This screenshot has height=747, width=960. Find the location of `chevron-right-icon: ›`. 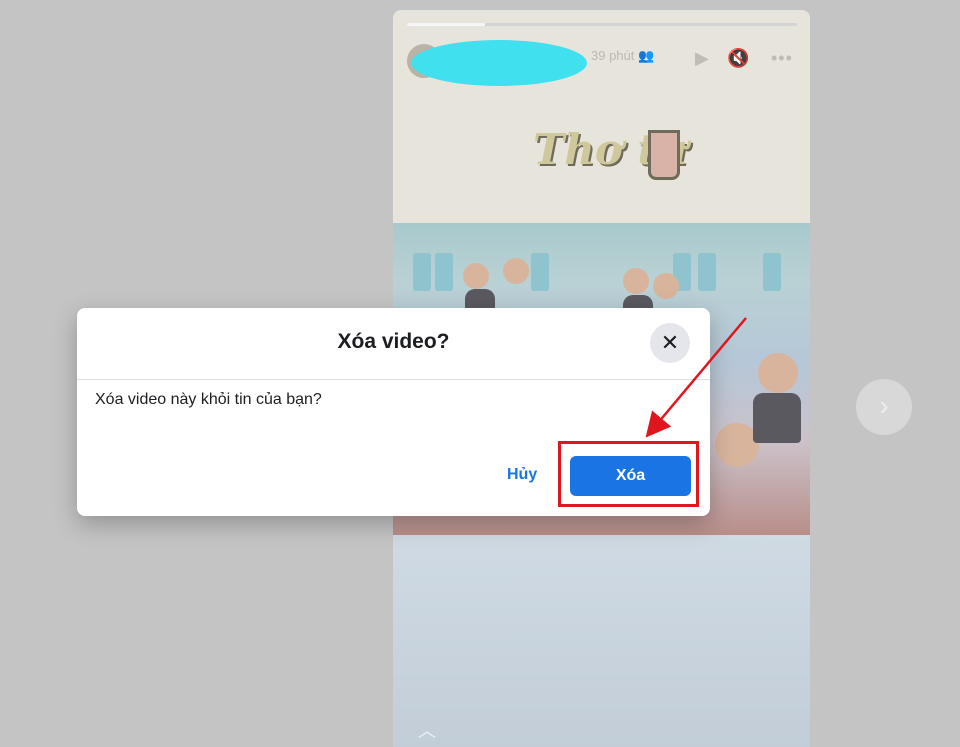

chevron-right-icon: › is located at coordinates (884, 405).